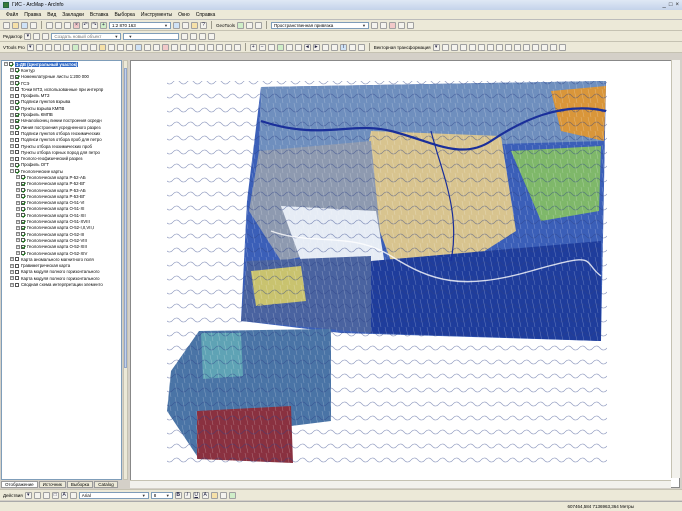 The image size is (682, 511). Describe the element at coordinates (156, 15) in the screenshot. I see `menu-tools: Инструменты` at that location.